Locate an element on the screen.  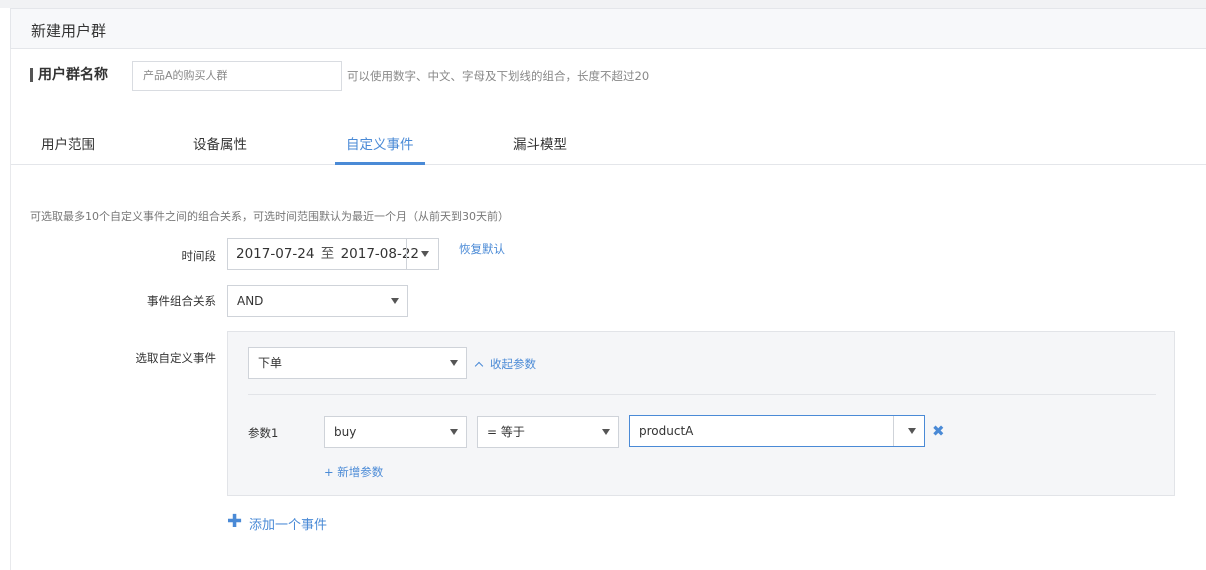
param-key-value: buy is located at coordinates (345, 432).